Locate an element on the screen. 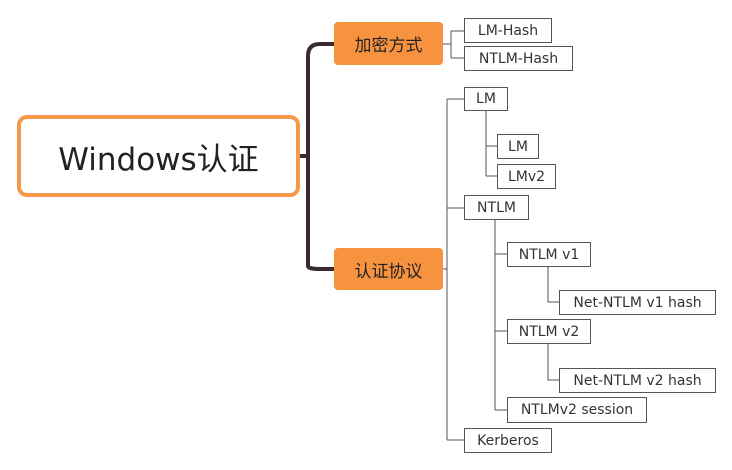  node-ntlm: NTLM is located at coordinates (496, 207).